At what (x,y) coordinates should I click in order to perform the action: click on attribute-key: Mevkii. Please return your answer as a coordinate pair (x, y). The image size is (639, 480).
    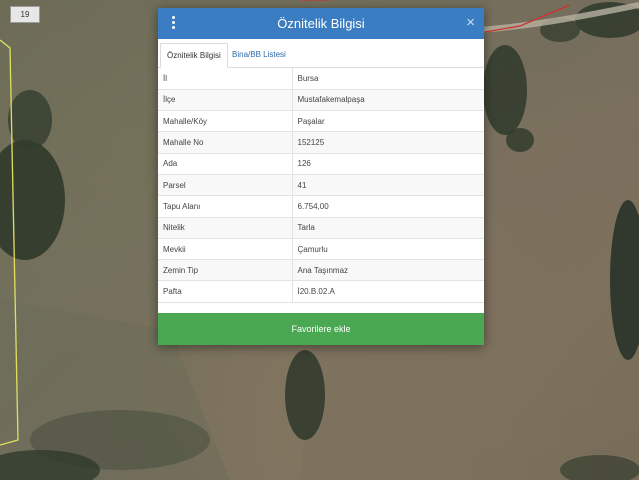
    Looking at the image, I should click on (225, 249).